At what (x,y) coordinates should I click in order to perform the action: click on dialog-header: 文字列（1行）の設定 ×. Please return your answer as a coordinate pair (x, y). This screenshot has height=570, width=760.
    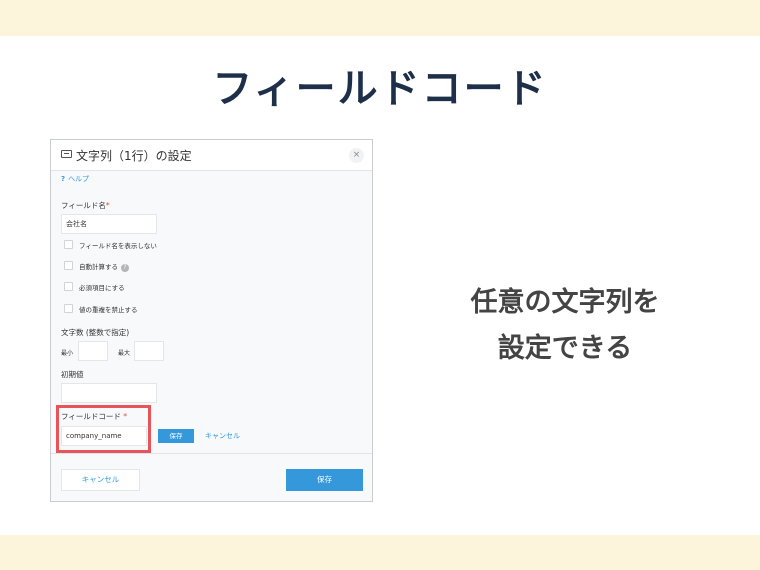
    Looking at the image, I should click on (211, 155).